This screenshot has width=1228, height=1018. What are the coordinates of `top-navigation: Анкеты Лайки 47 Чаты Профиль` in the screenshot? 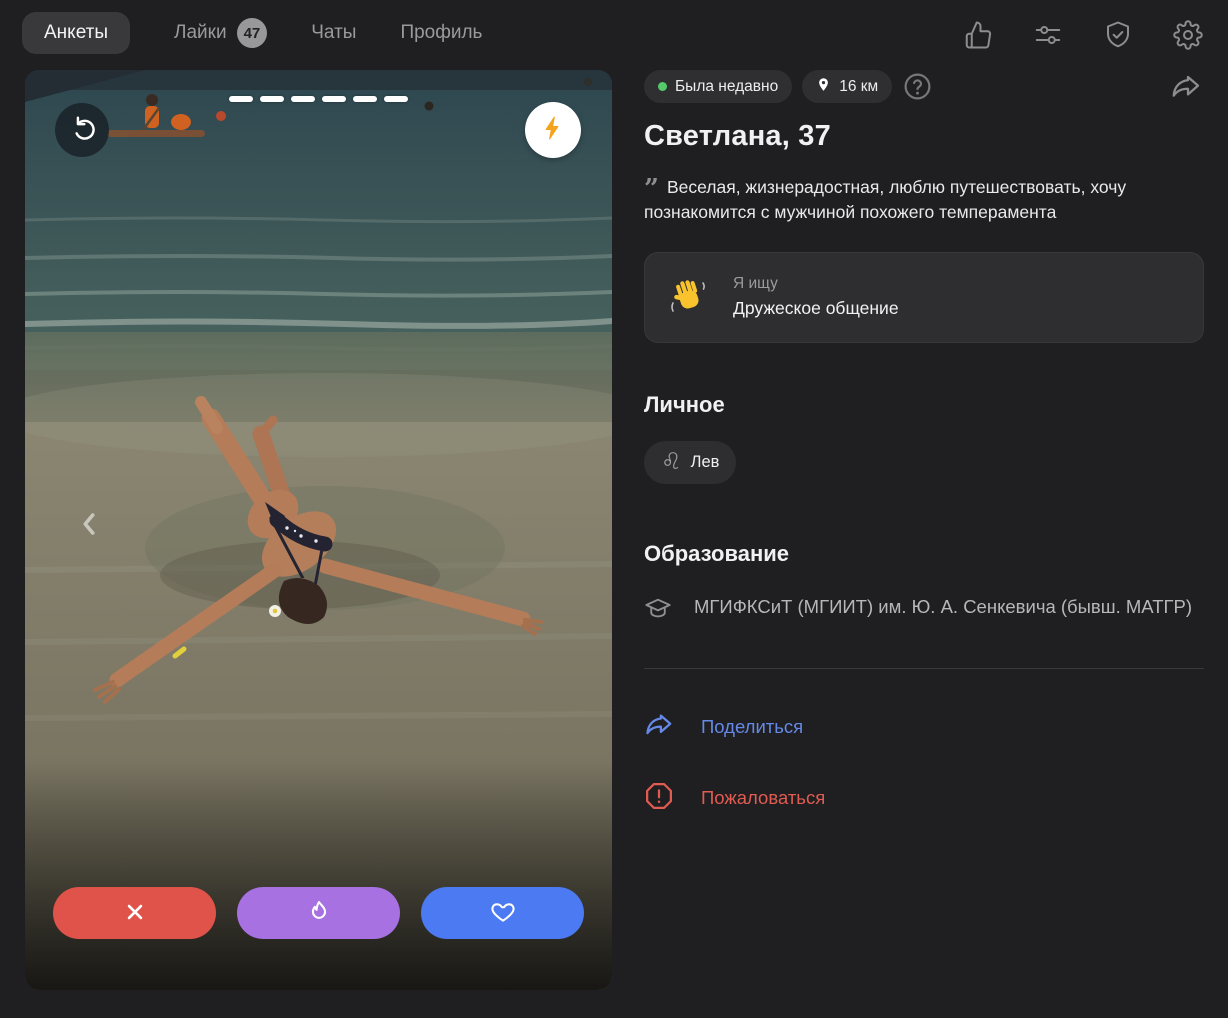 It's located at (614, 27).